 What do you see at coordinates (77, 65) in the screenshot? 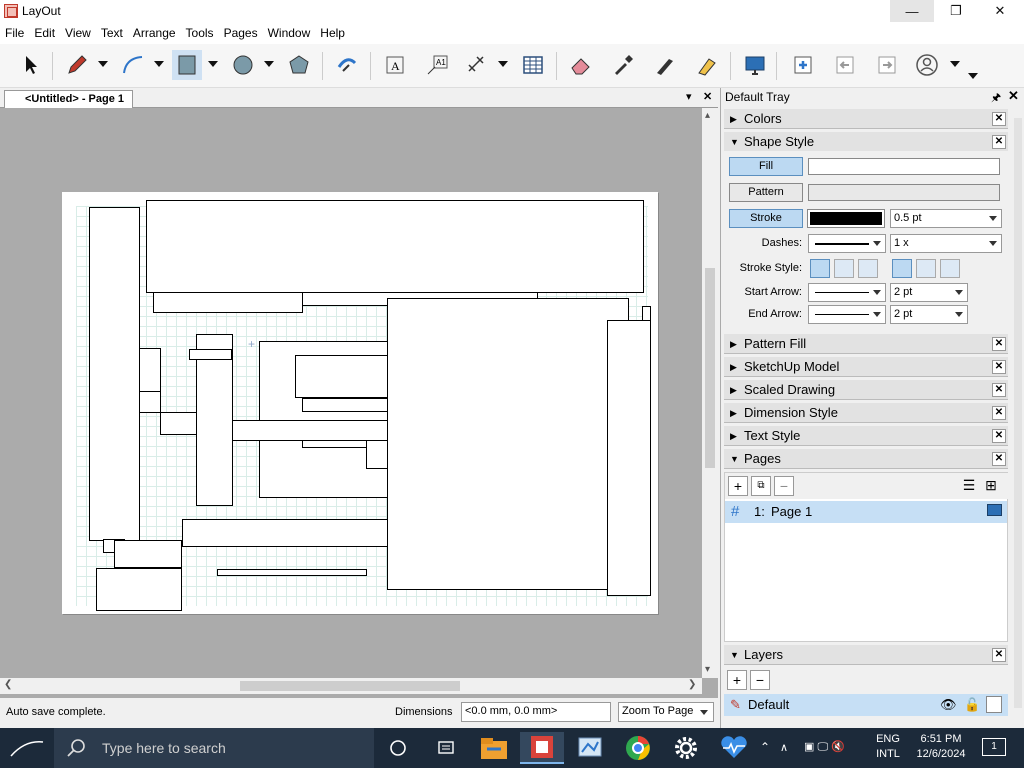
I see `pencil-icon` at bounding box center [77, 65].